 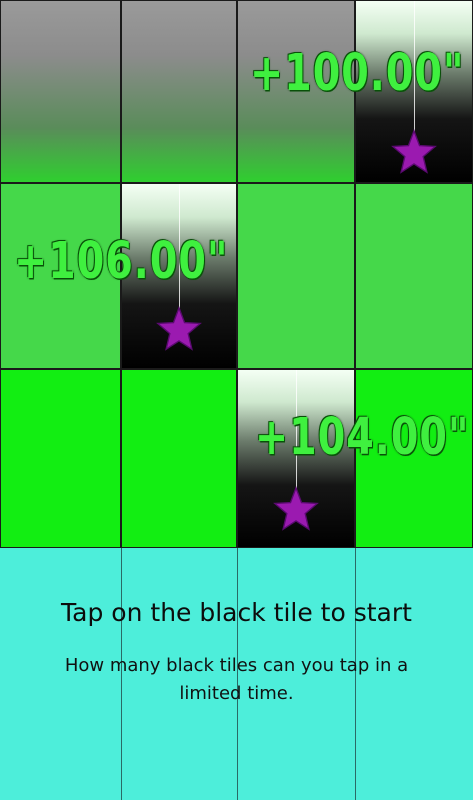 I want to click on bonus-score-text: +106.00", so click(x=121, y=261).